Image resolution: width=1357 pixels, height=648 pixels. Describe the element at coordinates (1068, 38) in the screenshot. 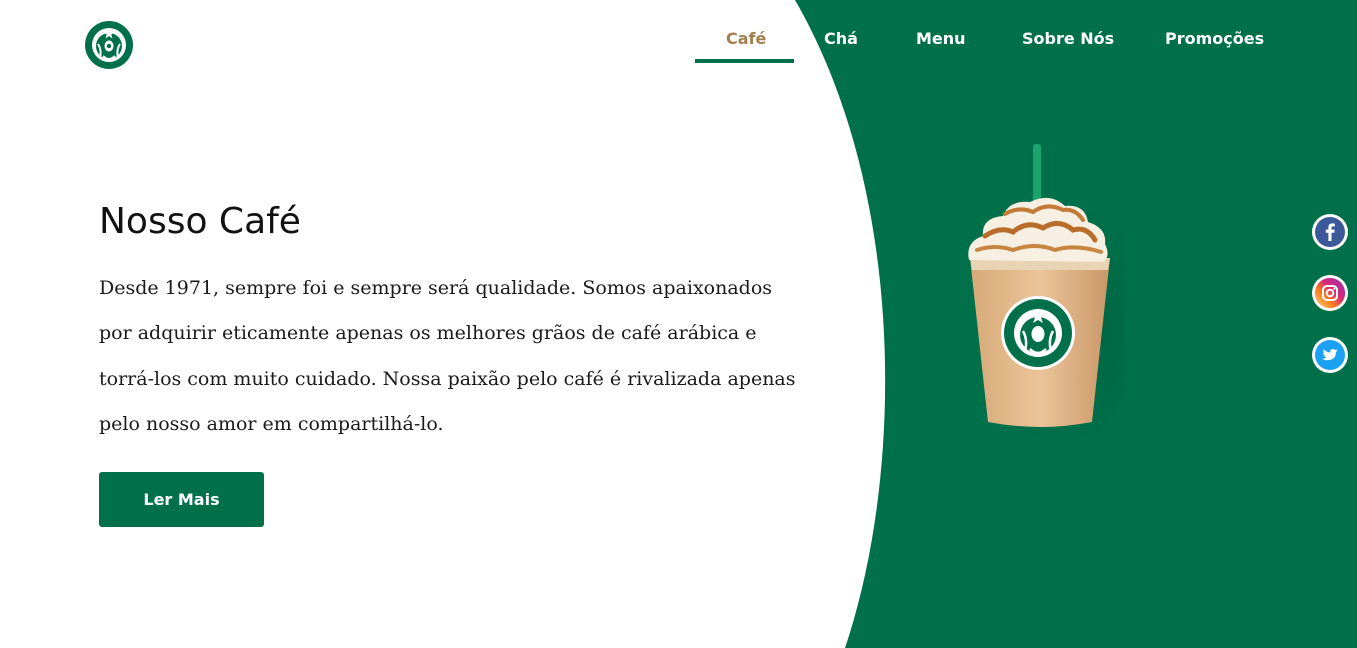

I see `nav-item-sobre-nos: Sobre Nós` at that location.